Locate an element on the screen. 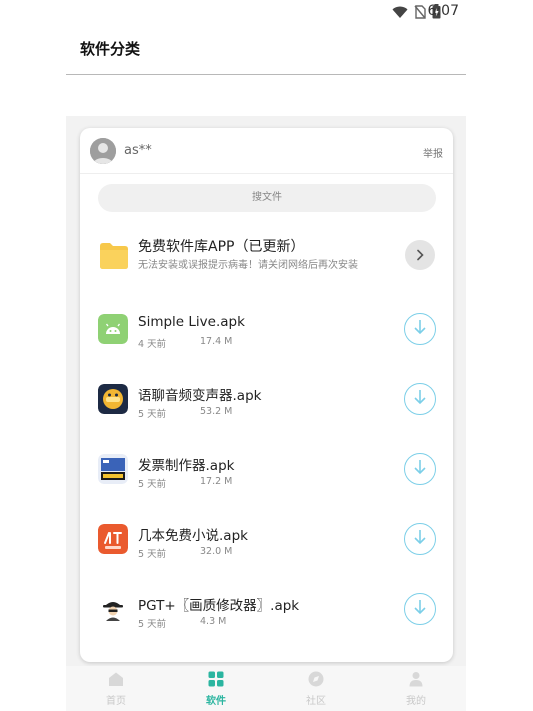 This screenshot has width=533, height=711. person-avatar-icon is located at coordinates (103, 151).